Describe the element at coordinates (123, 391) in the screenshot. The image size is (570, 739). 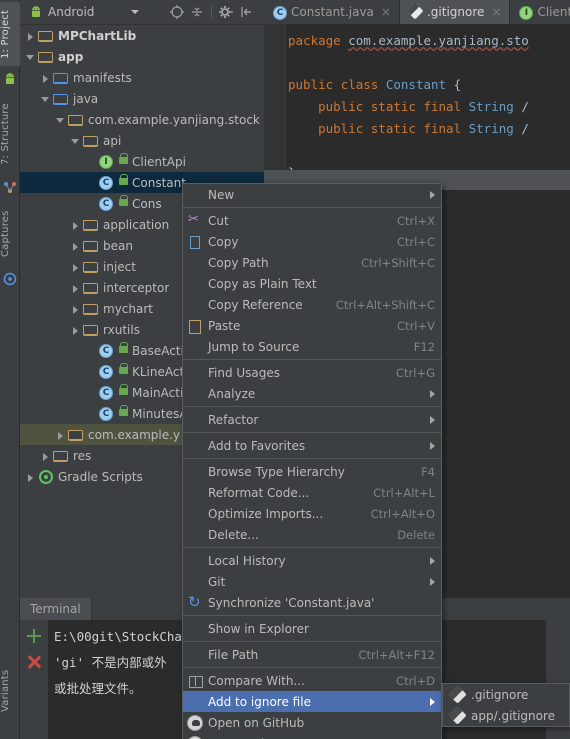
I see `public-lock-icon` at that location.